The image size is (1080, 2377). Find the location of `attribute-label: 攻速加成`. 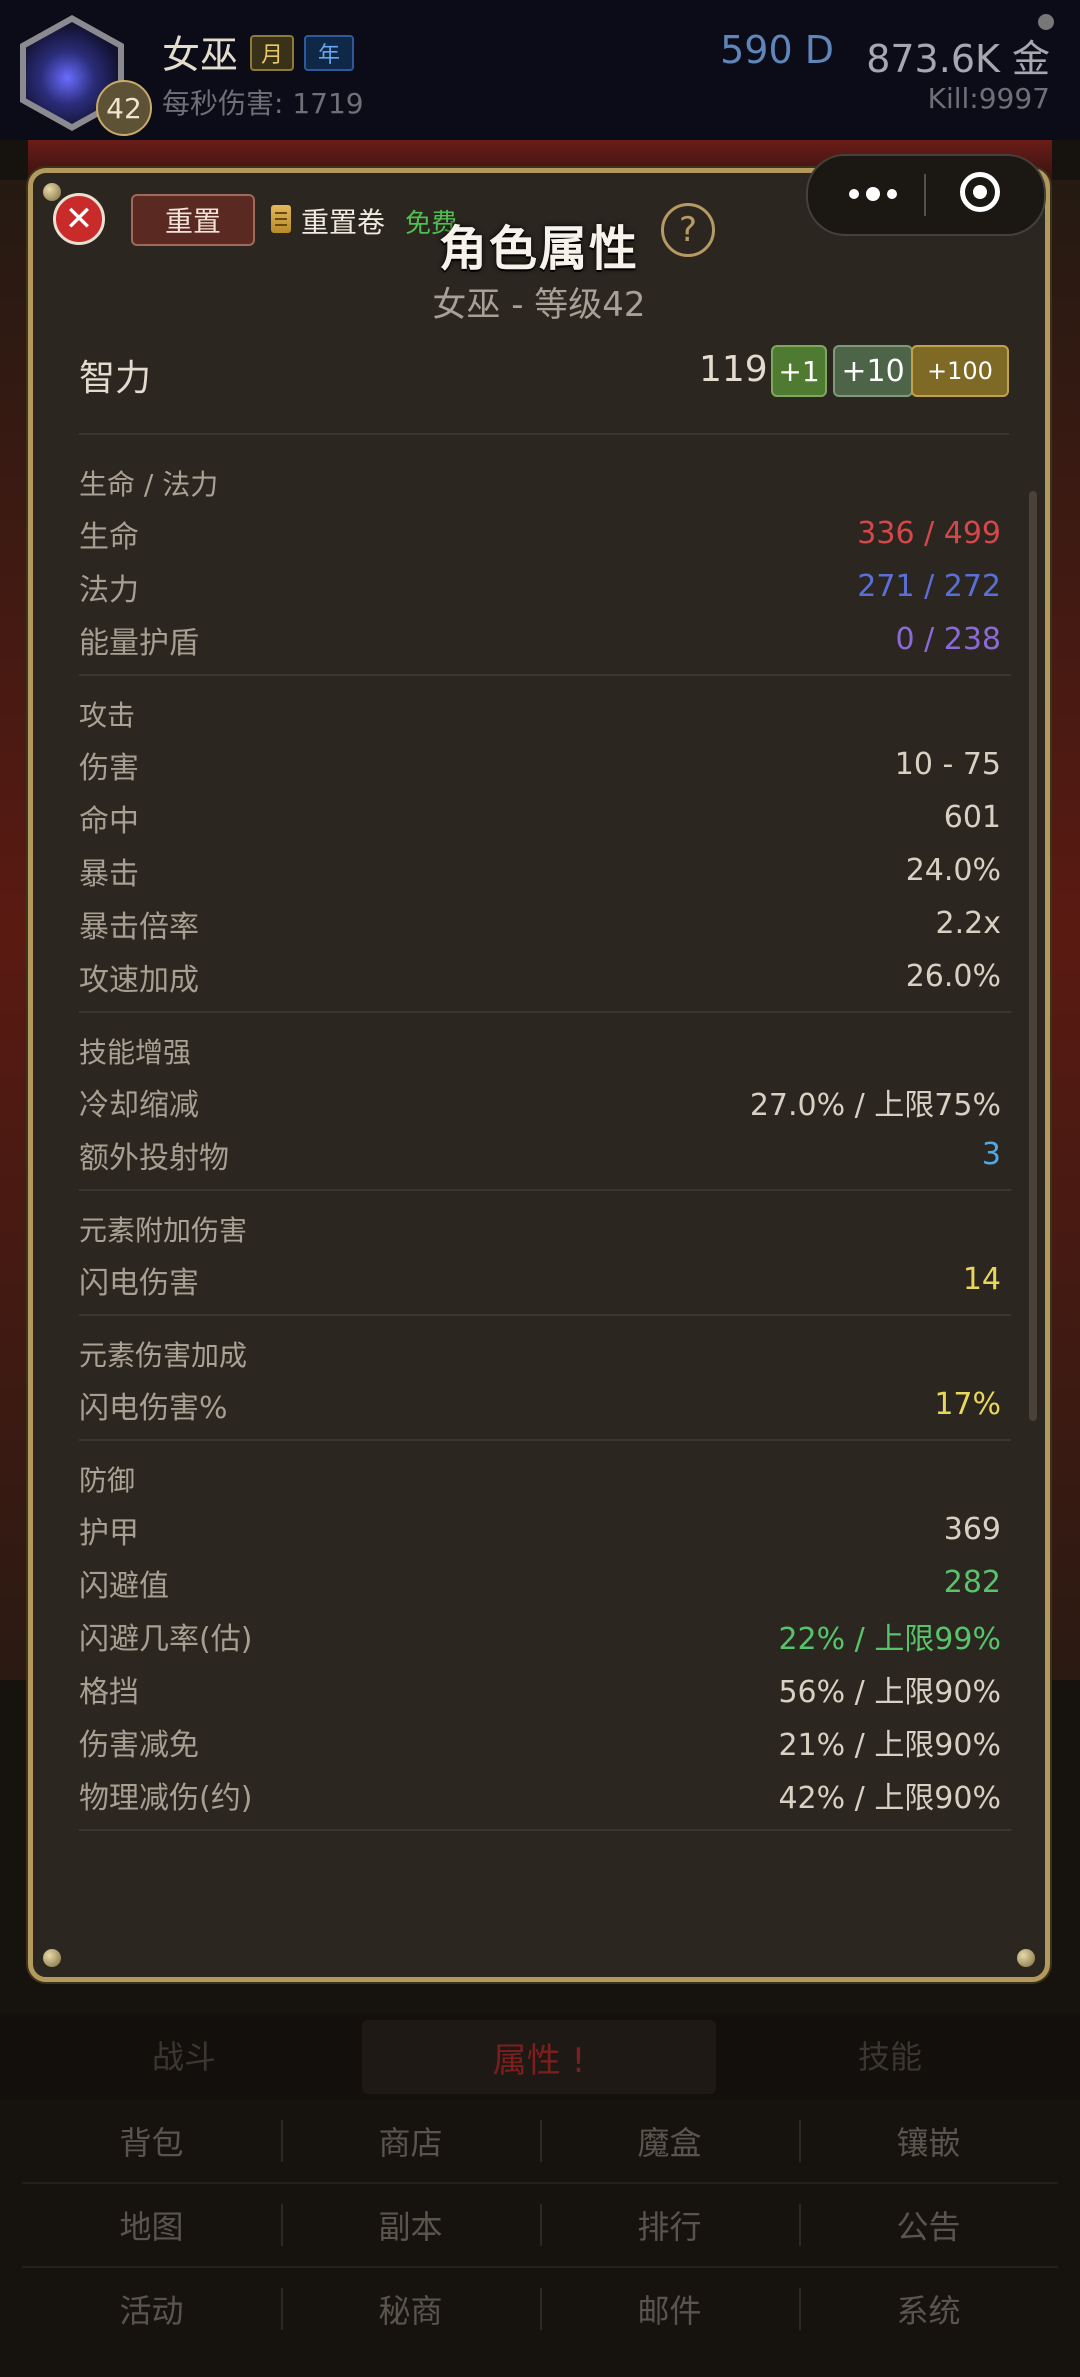

attribute-label: 攻速加成 is located at coordinates (139, 980).